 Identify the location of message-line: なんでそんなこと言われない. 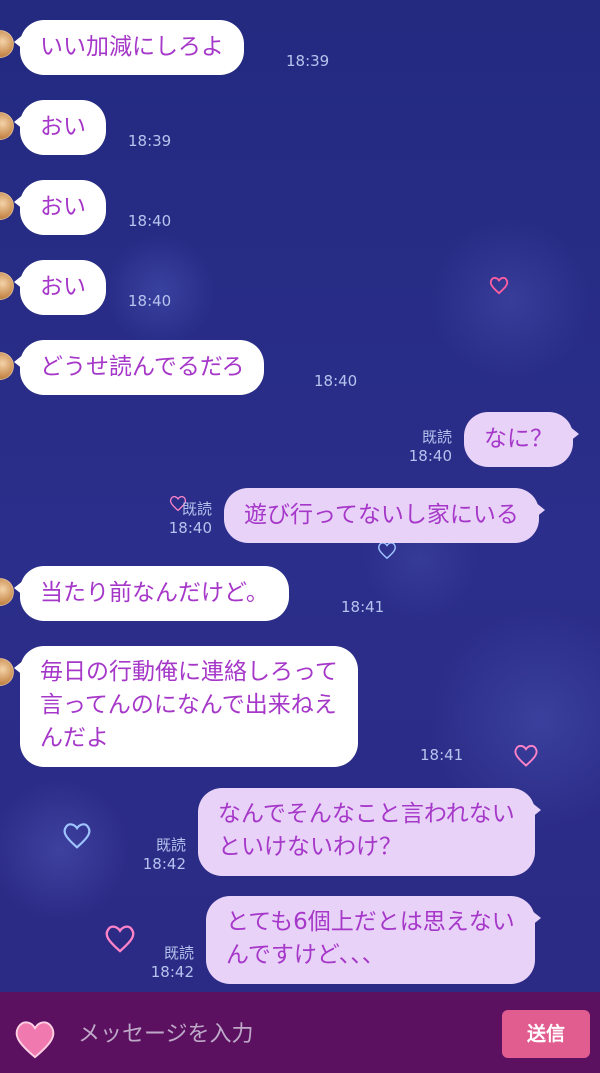
(366, 814).